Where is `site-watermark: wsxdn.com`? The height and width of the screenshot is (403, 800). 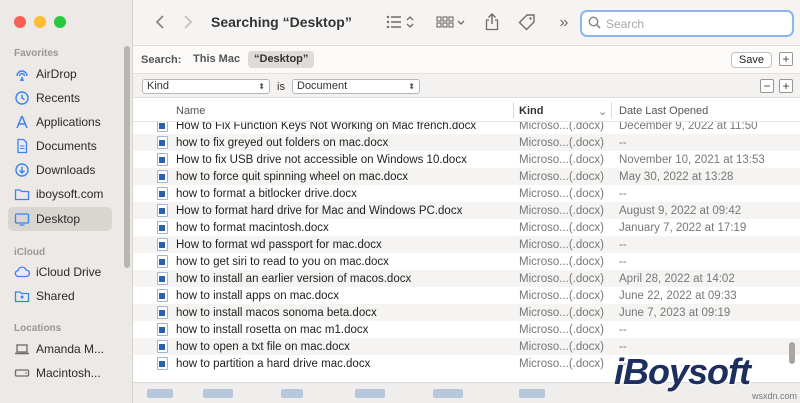 site-watermark: wsxdn.com is located at coordinates (775, 396).